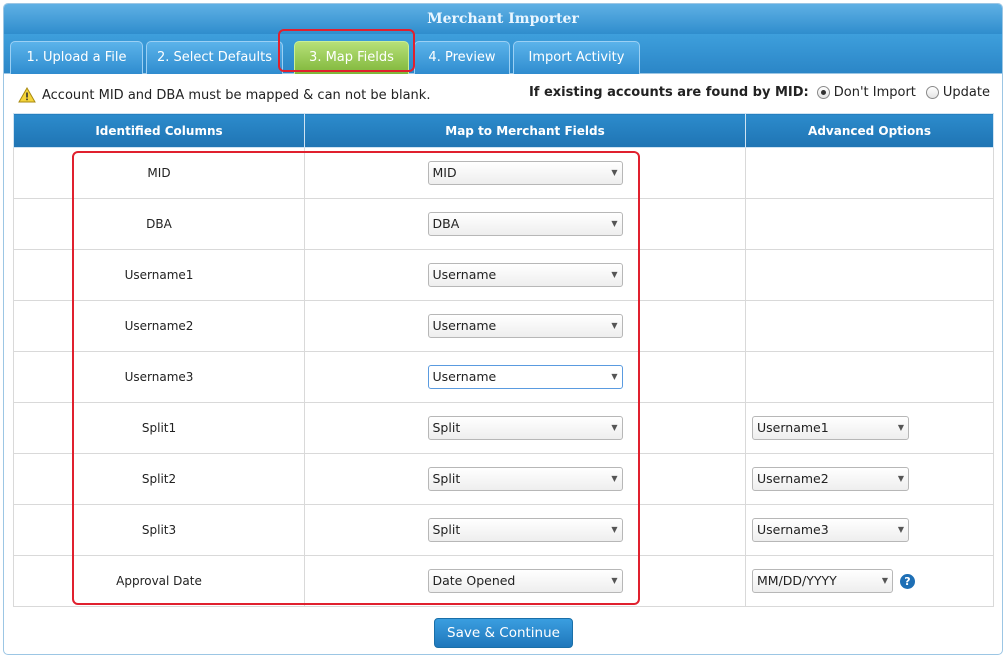 The height and width of the screenshot is (659, 1008). What do you see at coordinates (793, 529) in the screenshot?
I see `advanced-option-value: Username3` at bounding box center [793, 529].